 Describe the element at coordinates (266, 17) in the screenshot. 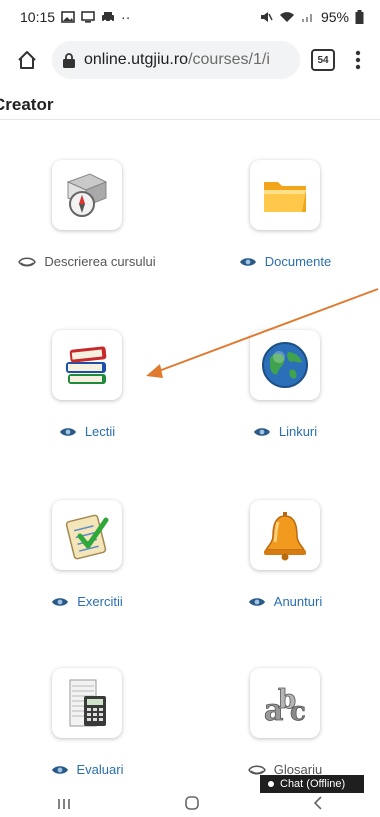

I see `mute-icon` at that location.